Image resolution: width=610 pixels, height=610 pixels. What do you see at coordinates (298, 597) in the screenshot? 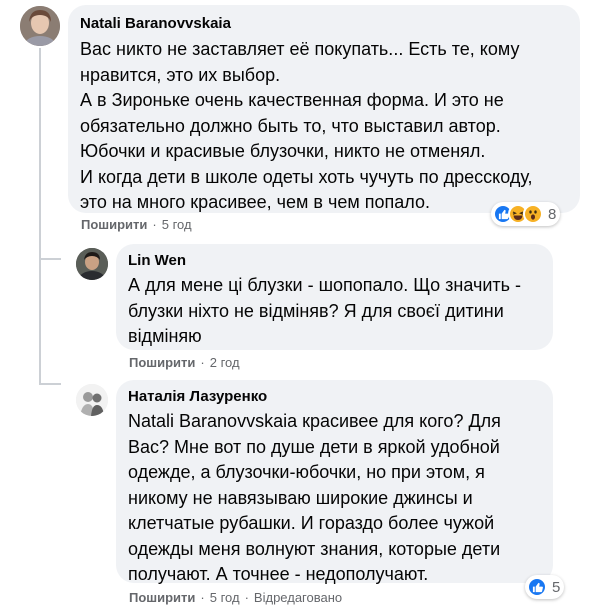
I see `edited-label: Відредаговано` at bounding box center [298, 597].